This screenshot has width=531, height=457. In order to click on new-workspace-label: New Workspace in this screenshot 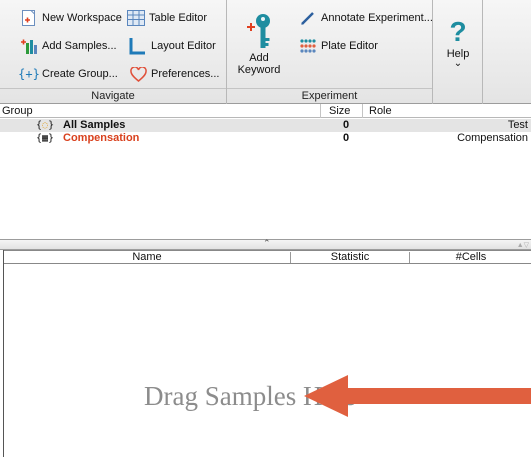, I will do `click(82, 18)`.